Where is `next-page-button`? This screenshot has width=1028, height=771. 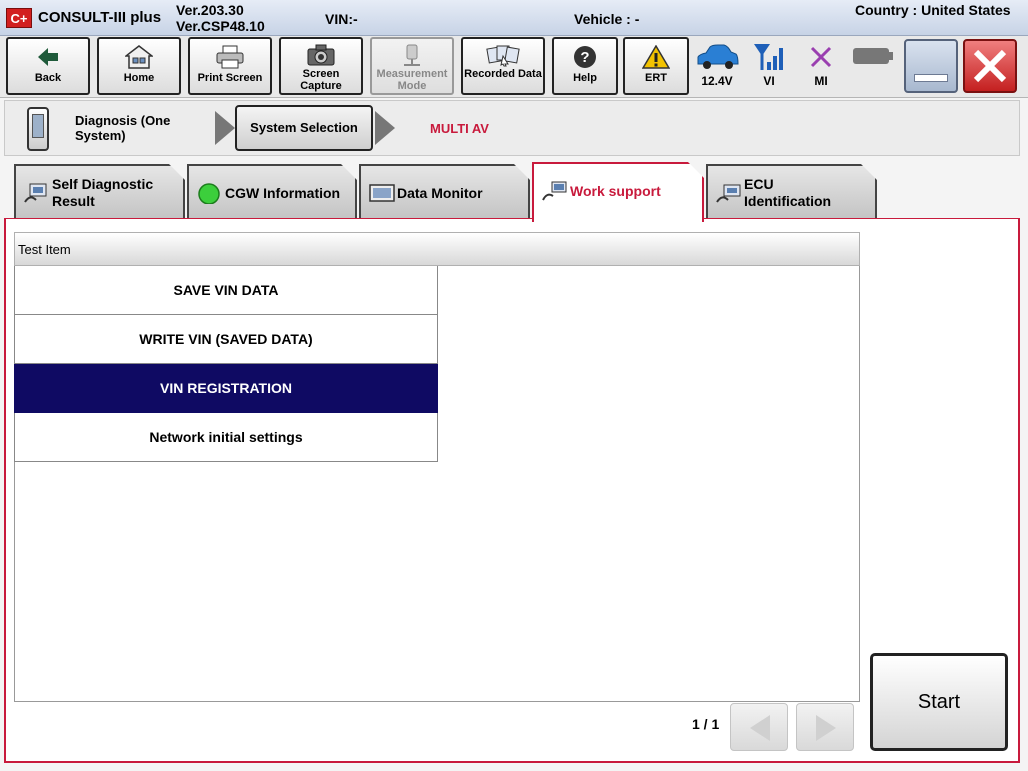 next-page-button is located at coordinates (825, 727).